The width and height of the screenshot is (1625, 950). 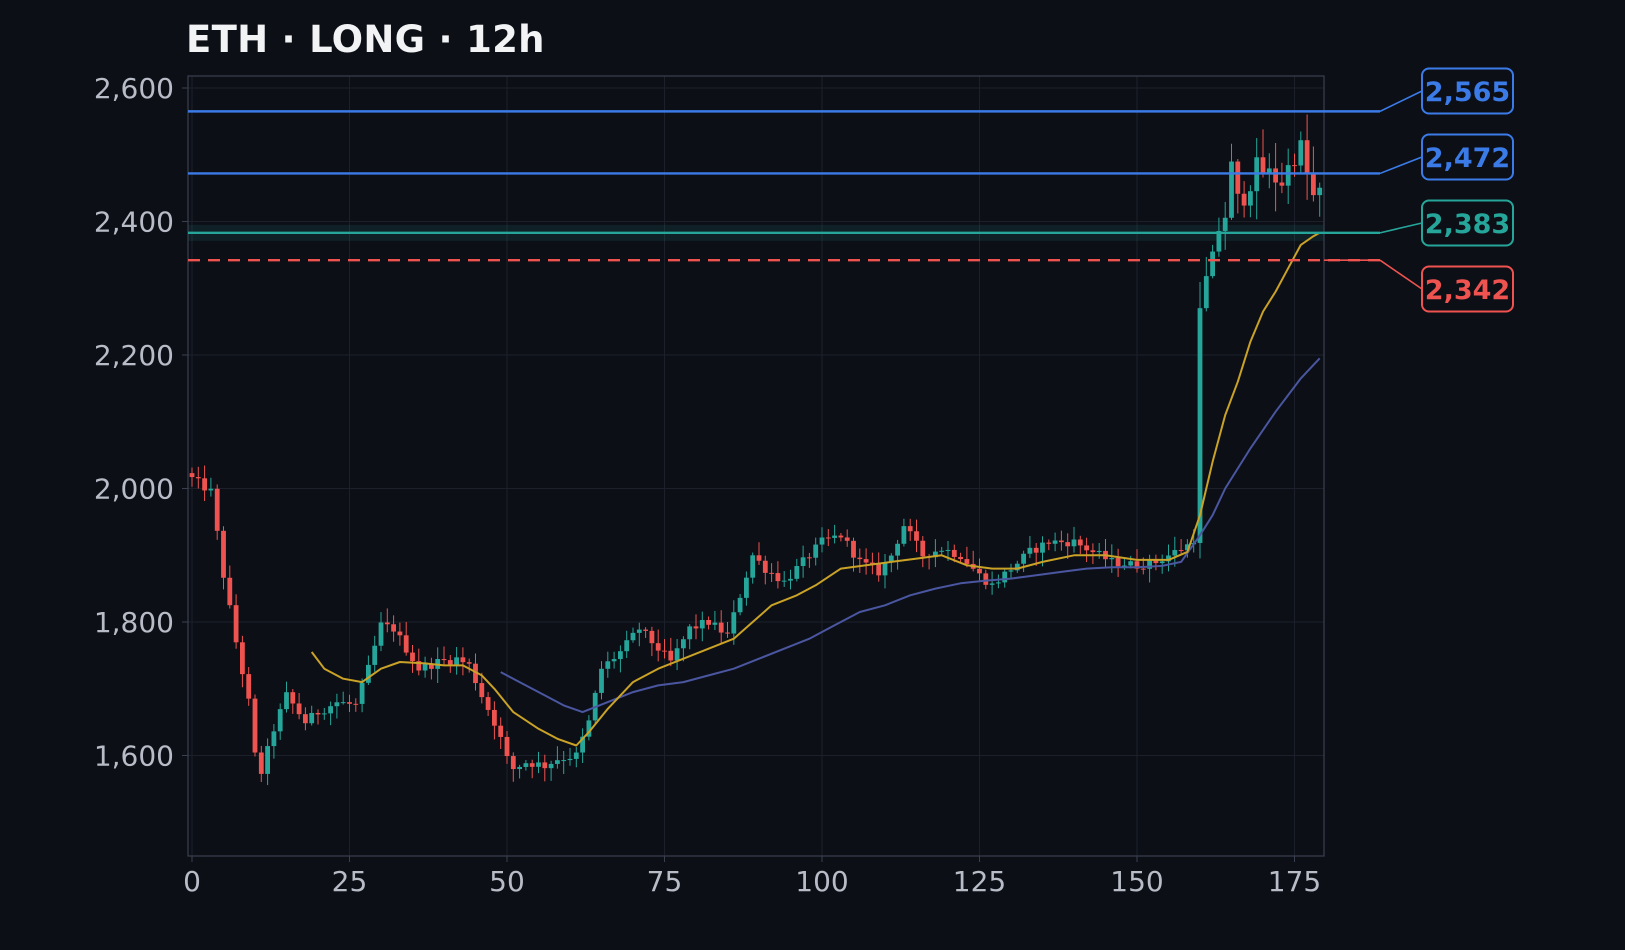 I want to click on y-tick-label: 1,600, so click(x=134, y=756).